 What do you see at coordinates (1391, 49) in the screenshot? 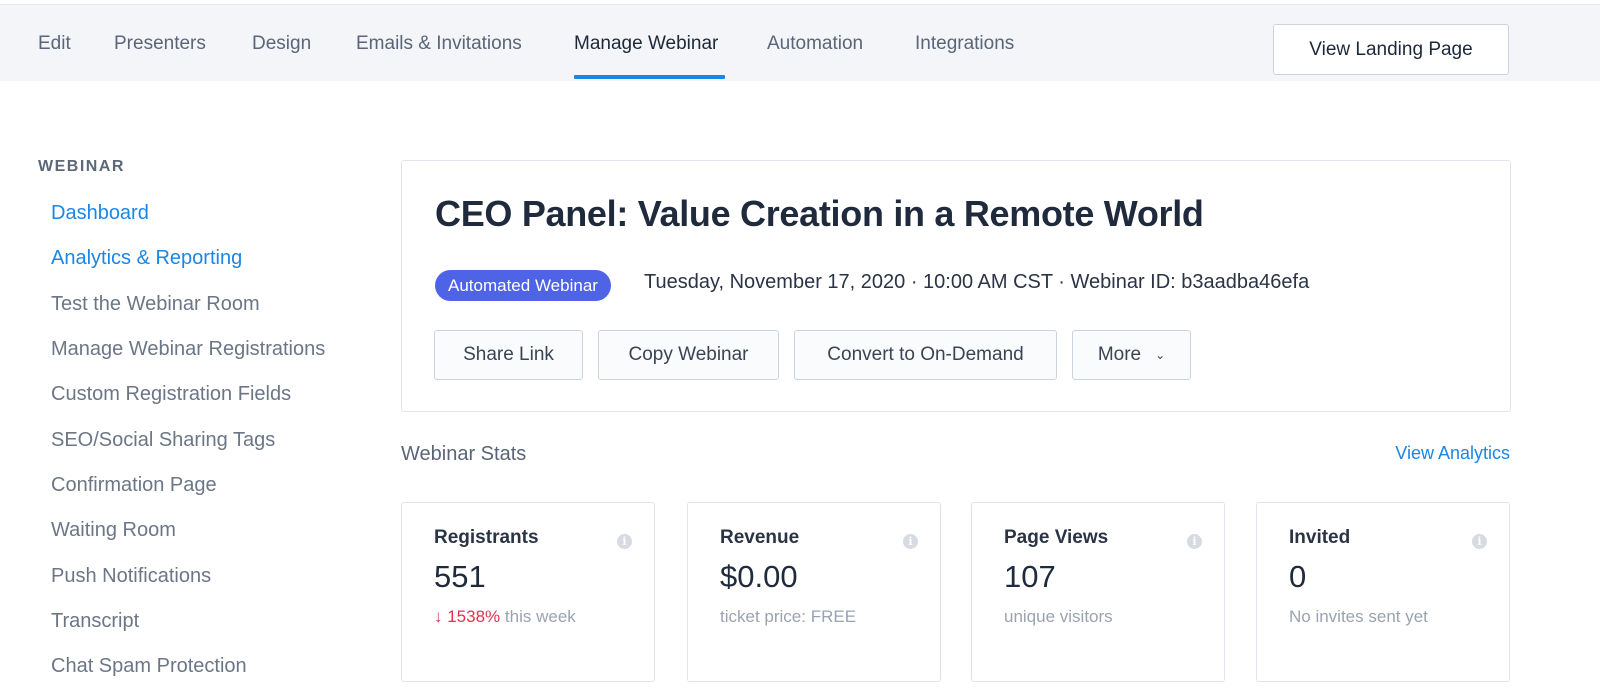
I see `view-landing-page-button: View Landing Page` at bounding box center [1391, 49].